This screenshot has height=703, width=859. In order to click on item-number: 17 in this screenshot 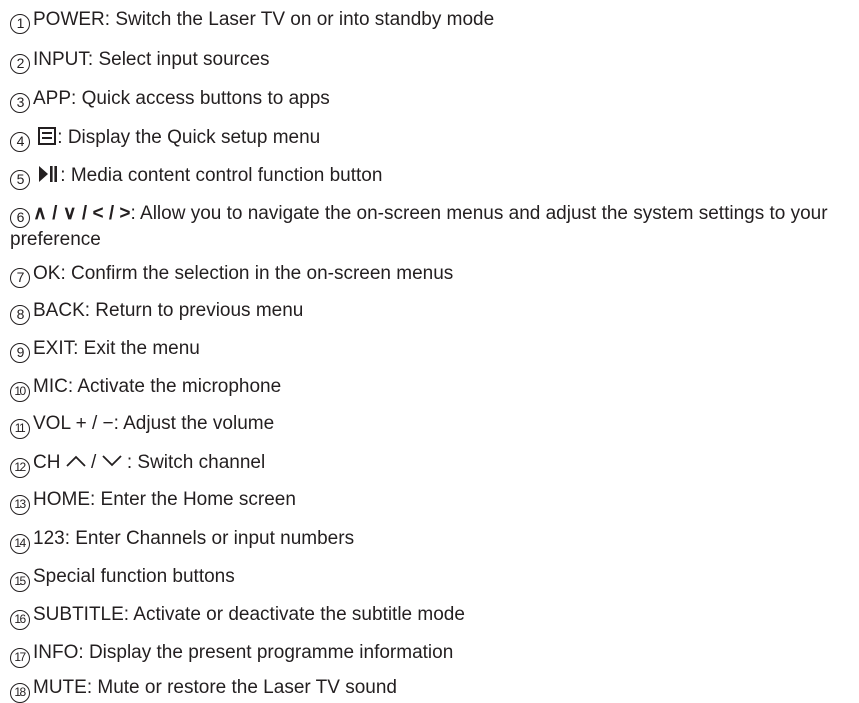, I will do `click(20, 658)`.